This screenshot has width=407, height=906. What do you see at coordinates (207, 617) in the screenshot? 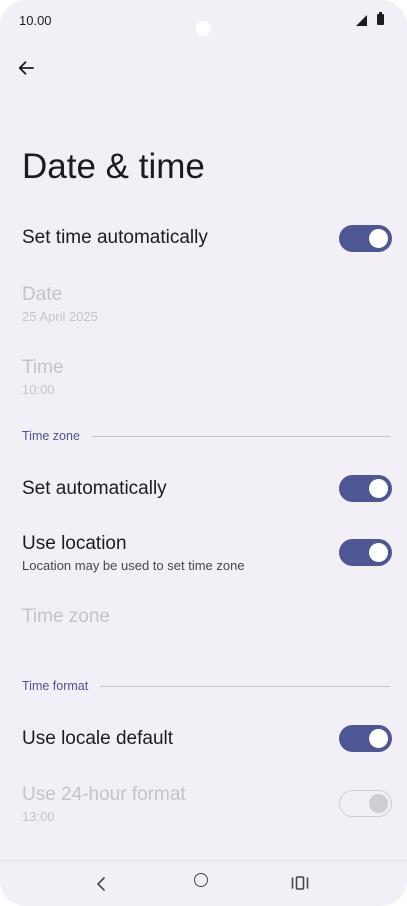
I see `time-zone-row: Time zone` at bounding box center [207, 617].